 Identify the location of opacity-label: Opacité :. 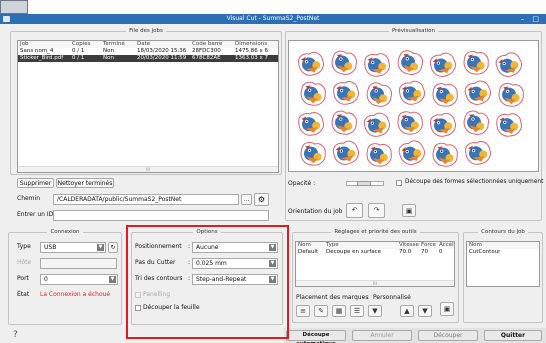
(302, 183).